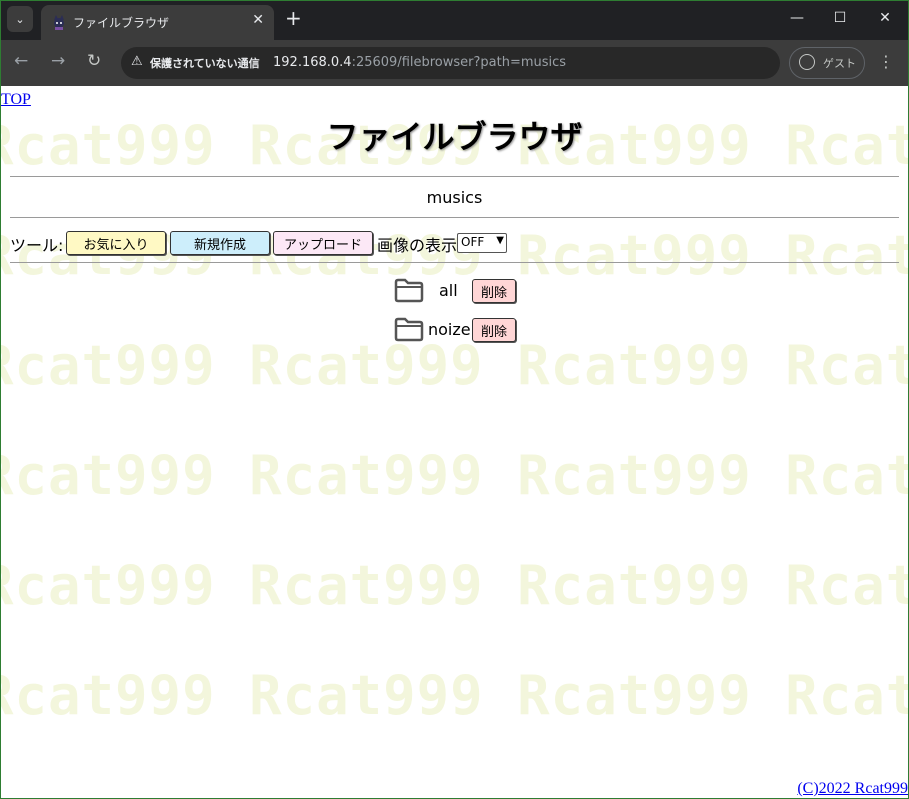 This screenshot has height=799, width=909. I want to click on chevron-down-icon: ⌄, so click(20, 19).